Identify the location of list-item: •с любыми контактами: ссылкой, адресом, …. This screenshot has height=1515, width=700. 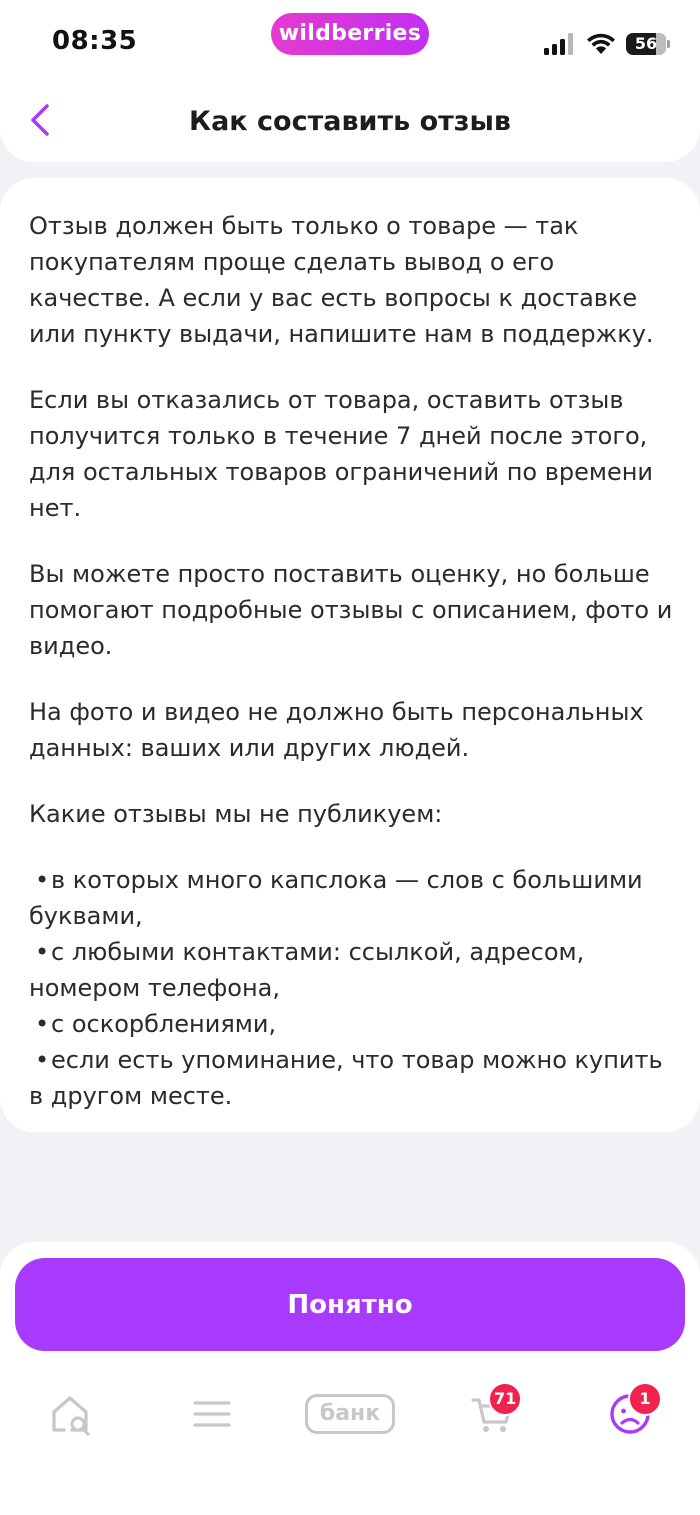
(354, 970).